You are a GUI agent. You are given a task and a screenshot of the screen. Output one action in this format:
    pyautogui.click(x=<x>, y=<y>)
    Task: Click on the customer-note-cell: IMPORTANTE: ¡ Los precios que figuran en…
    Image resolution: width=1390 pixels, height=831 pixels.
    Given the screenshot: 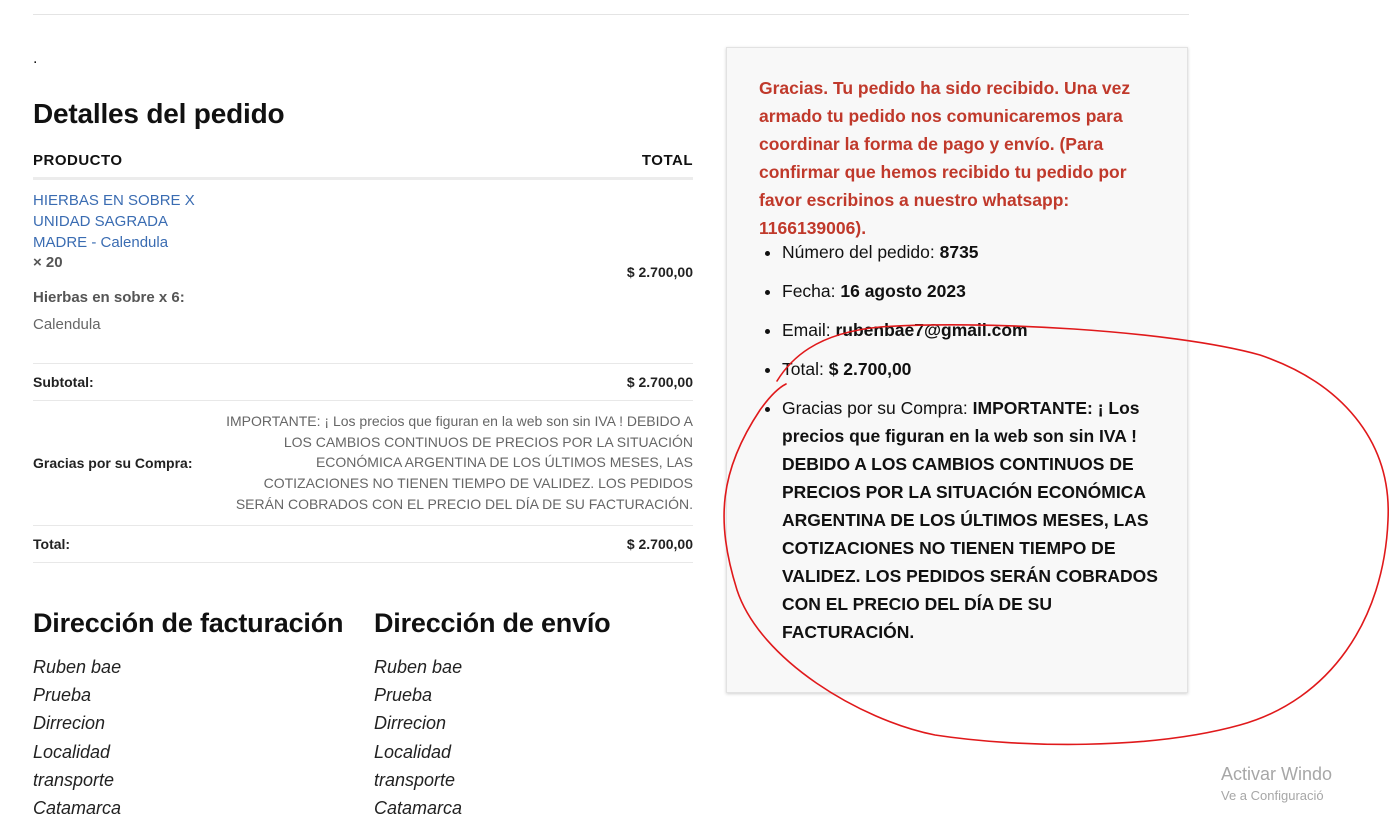 What is the action you would take?
    pyautogui.click(x=452, y=463)
    